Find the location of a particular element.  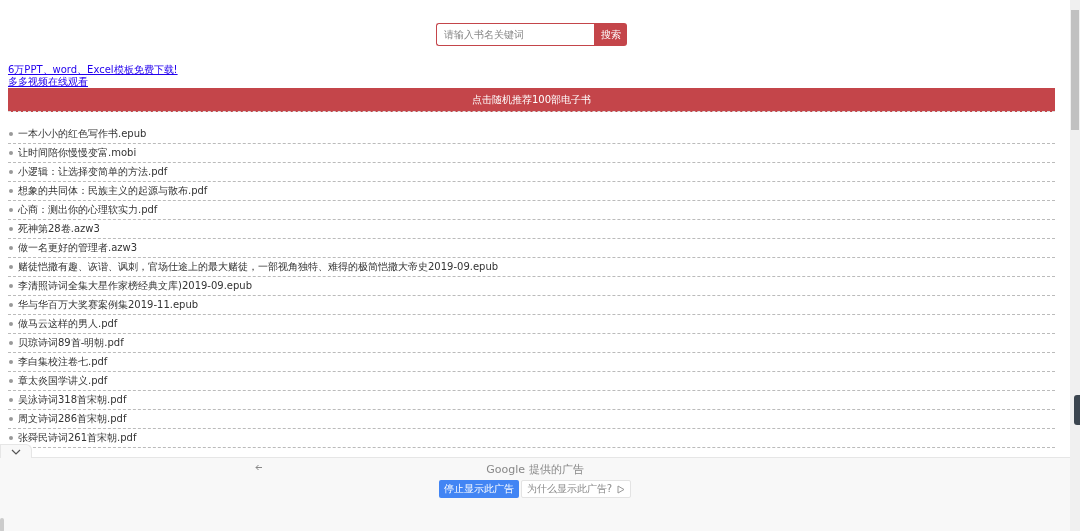

book-link: 章太炎国学讲义.pdf is located at coordinates (63, 381).